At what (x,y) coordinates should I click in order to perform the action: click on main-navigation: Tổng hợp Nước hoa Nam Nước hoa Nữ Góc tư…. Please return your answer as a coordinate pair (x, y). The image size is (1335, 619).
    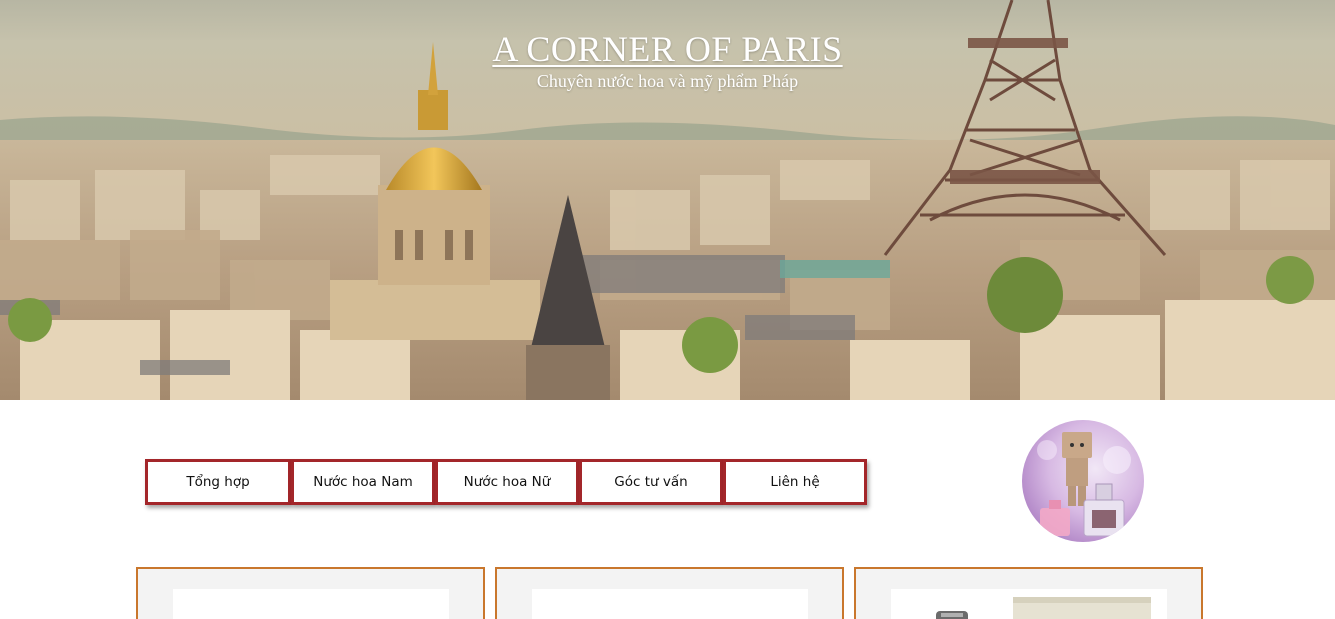
    Looking at the image, I should click on (506, 482).